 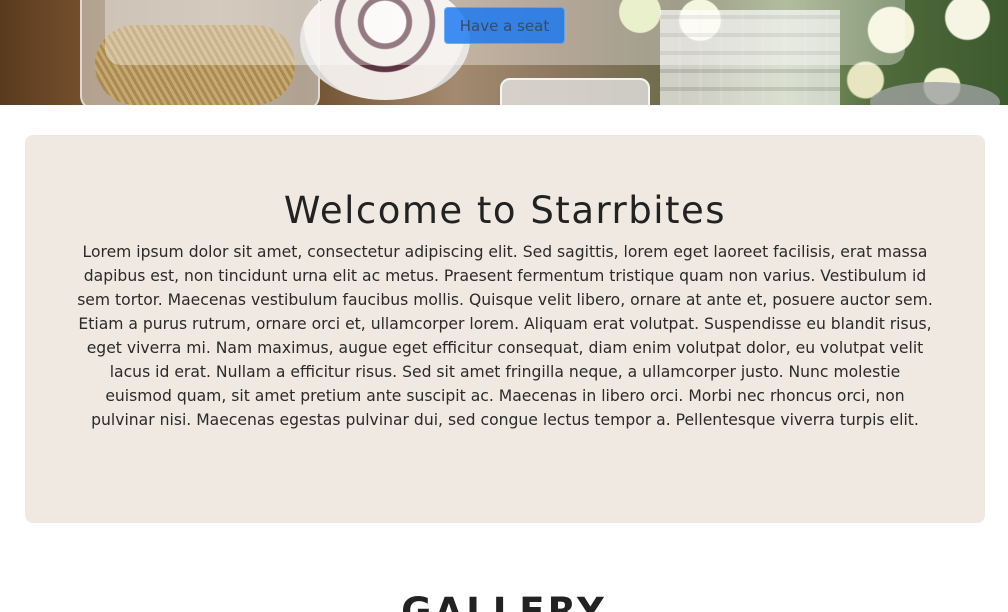 What do you see at coordinates (575, 91) in the screenshot?
I see `hero-photo-container` at bounding box center [575, 91].